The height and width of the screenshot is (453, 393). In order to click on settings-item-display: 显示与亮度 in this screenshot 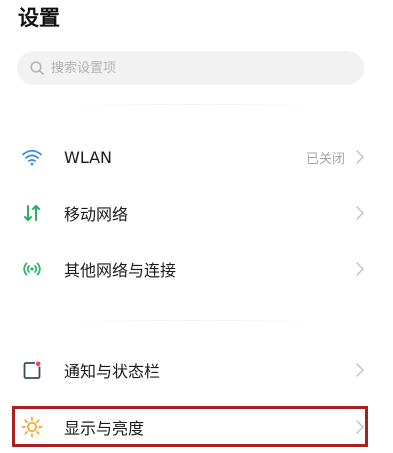, I will do `click(196, 427)`.